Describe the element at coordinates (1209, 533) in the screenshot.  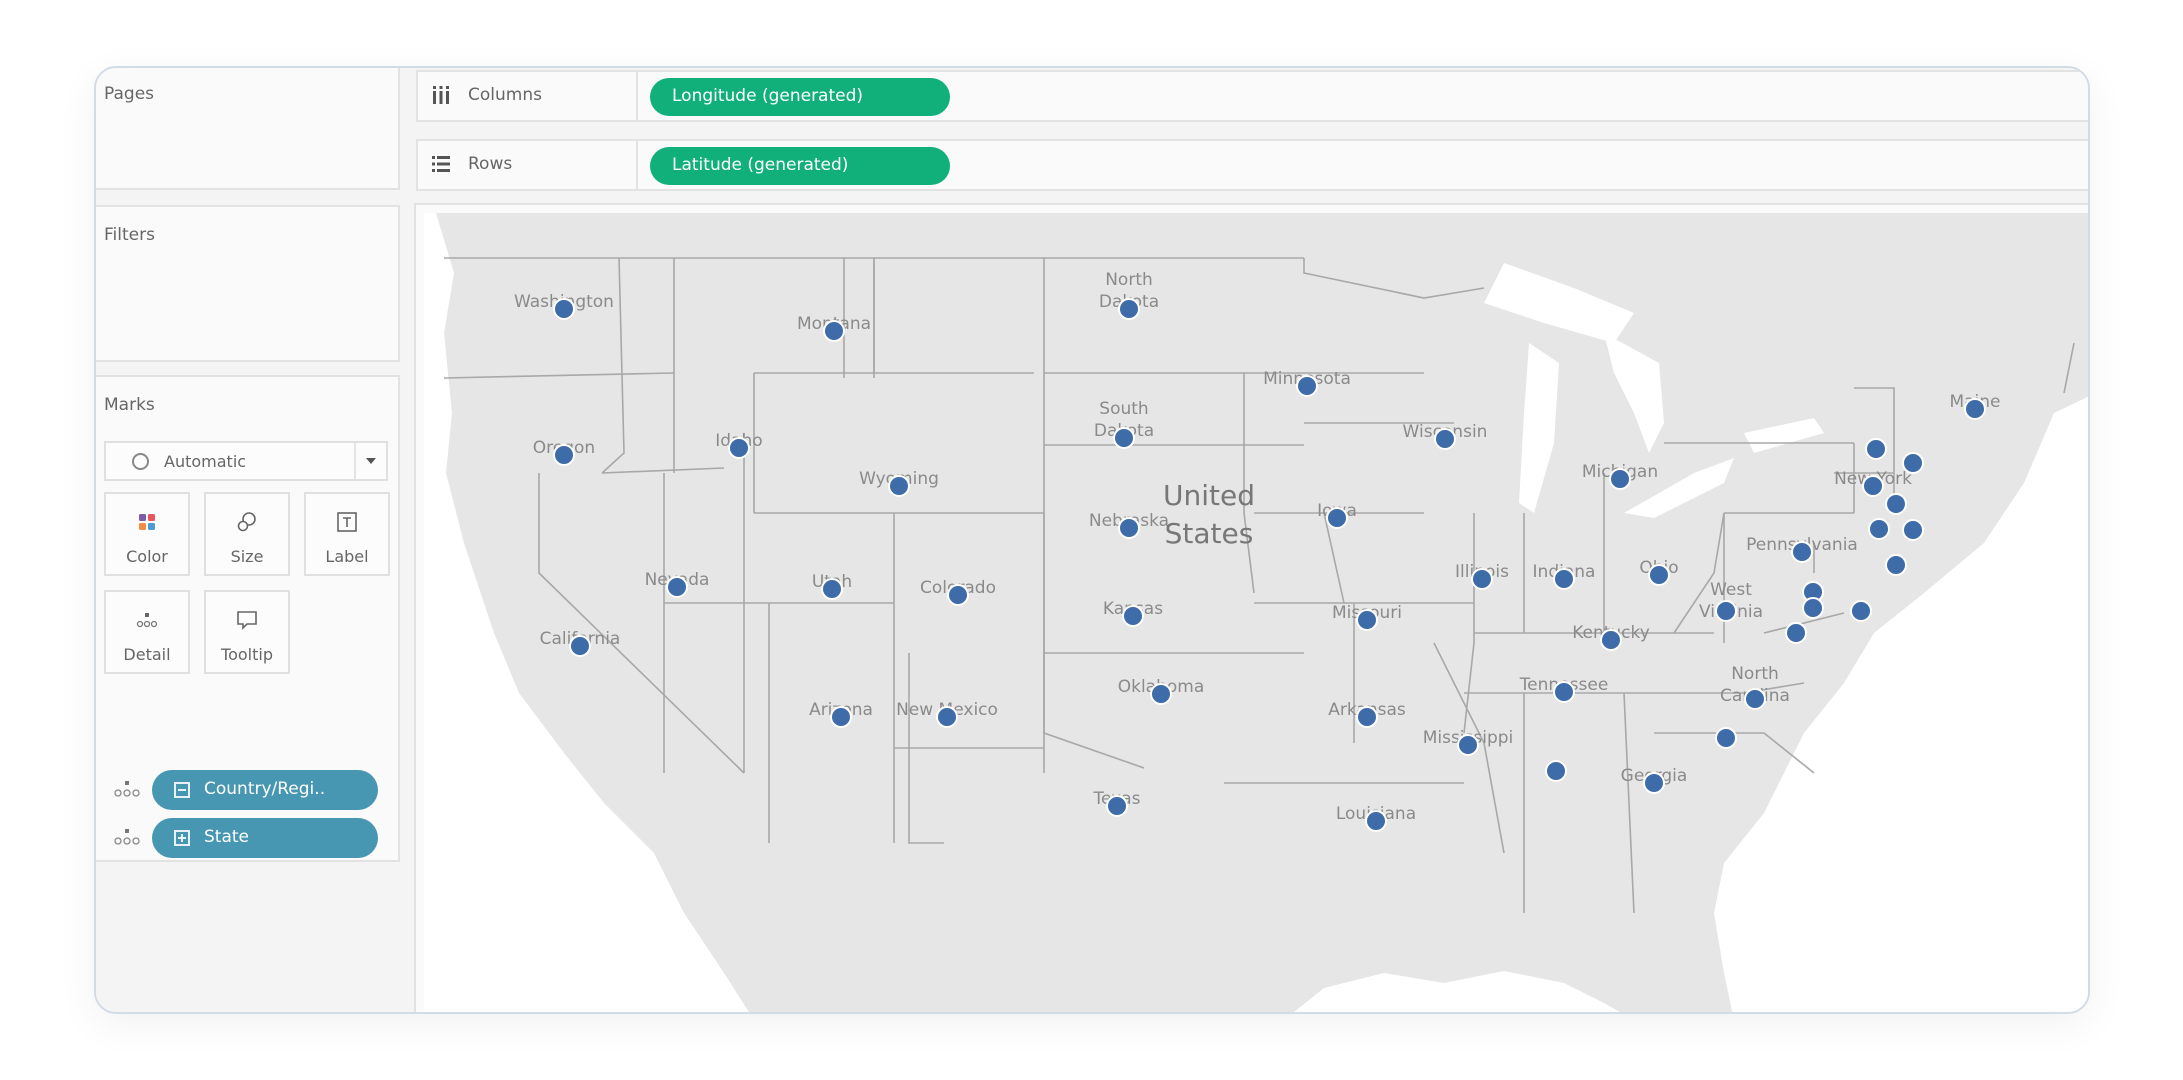
I see `country-label: States` at that location.